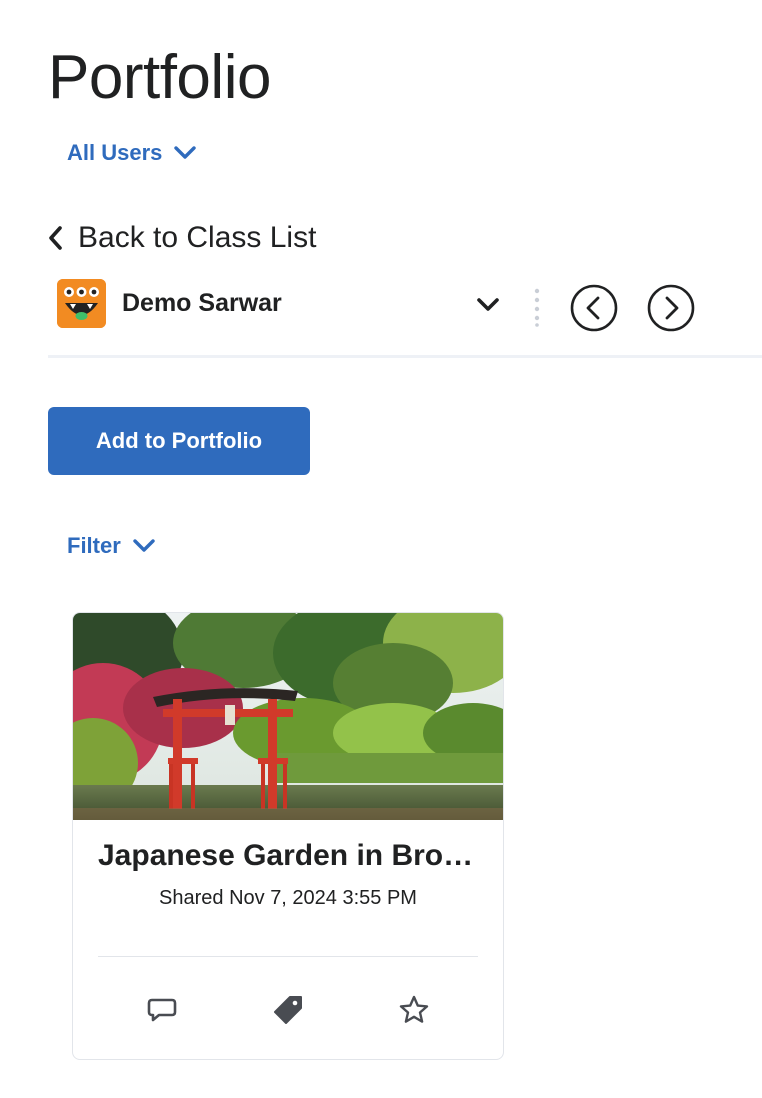  What do you see at coordinates (55, 238) in the screenshot?
I see `chevron-left-icon` at bounding box center [55, 238].